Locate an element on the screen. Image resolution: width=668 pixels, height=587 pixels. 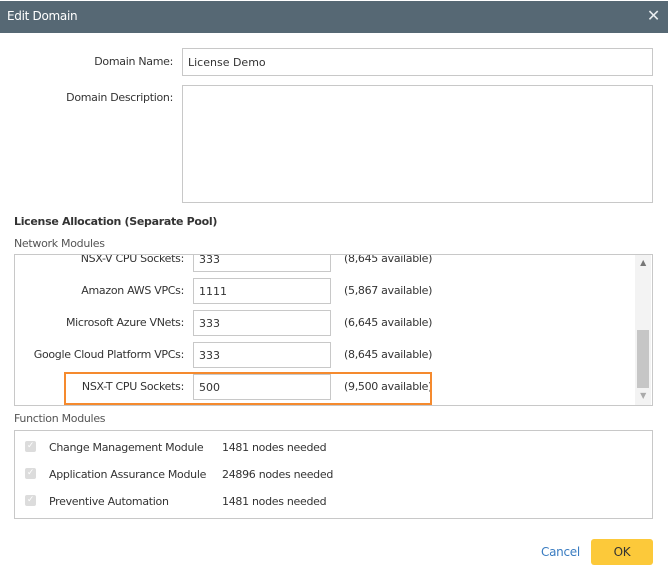
module-label: NSX-V CPU Sockets: is located at coordinates (132, 259).